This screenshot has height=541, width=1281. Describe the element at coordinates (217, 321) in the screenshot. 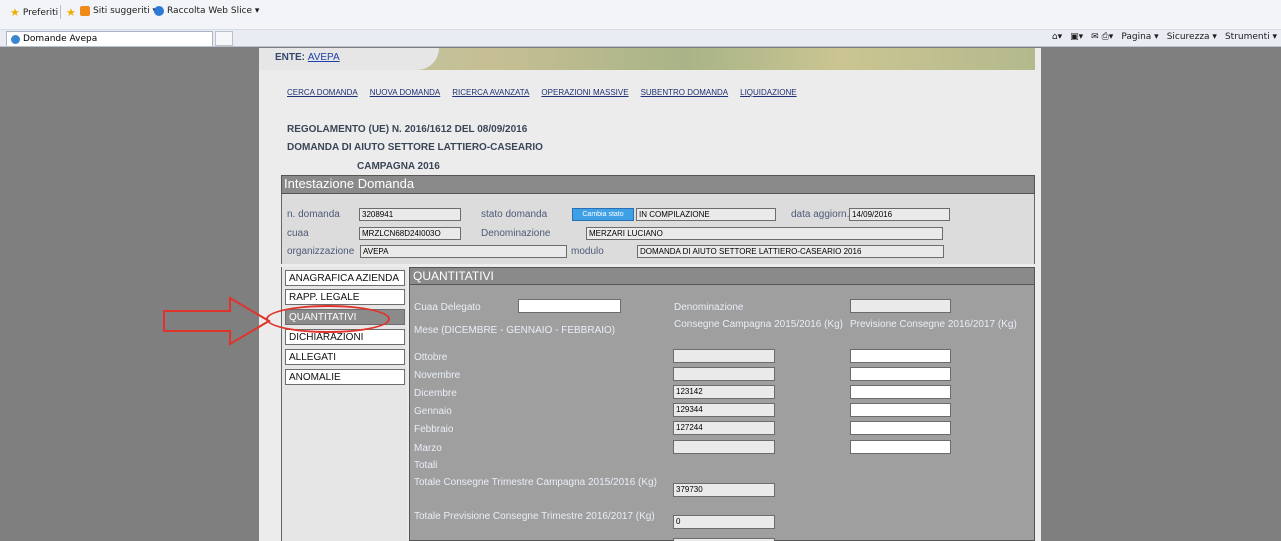

I see `red-arrow-icon` at that location.